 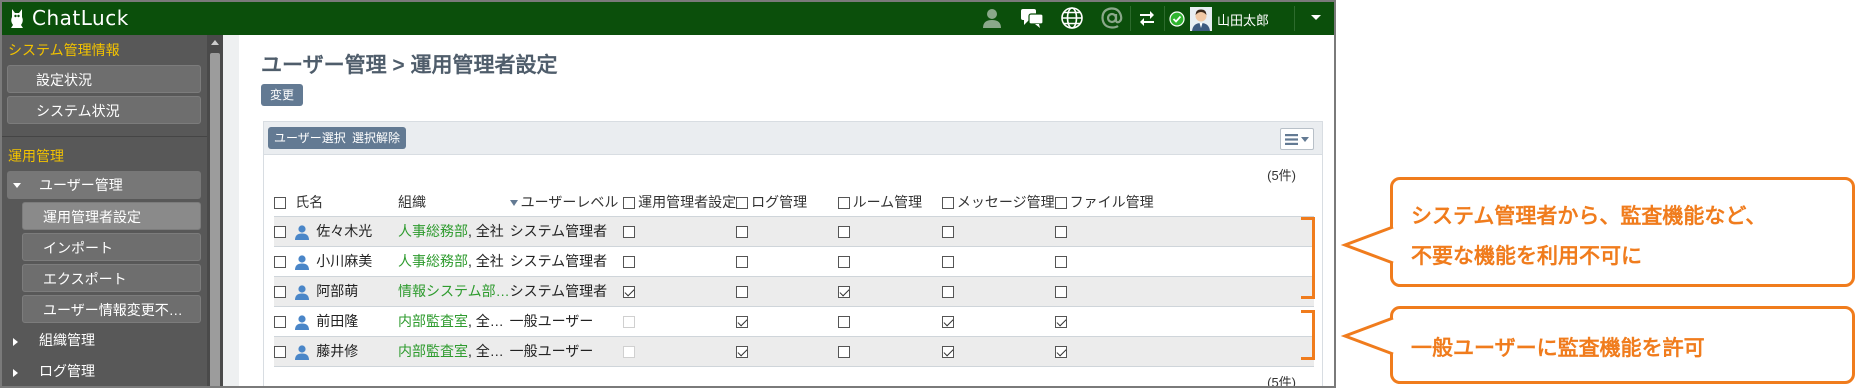 What do you see at coordinates (282, 95) in the screenshot?
I see `change-button: 変更` at bounding box center [282, 95].